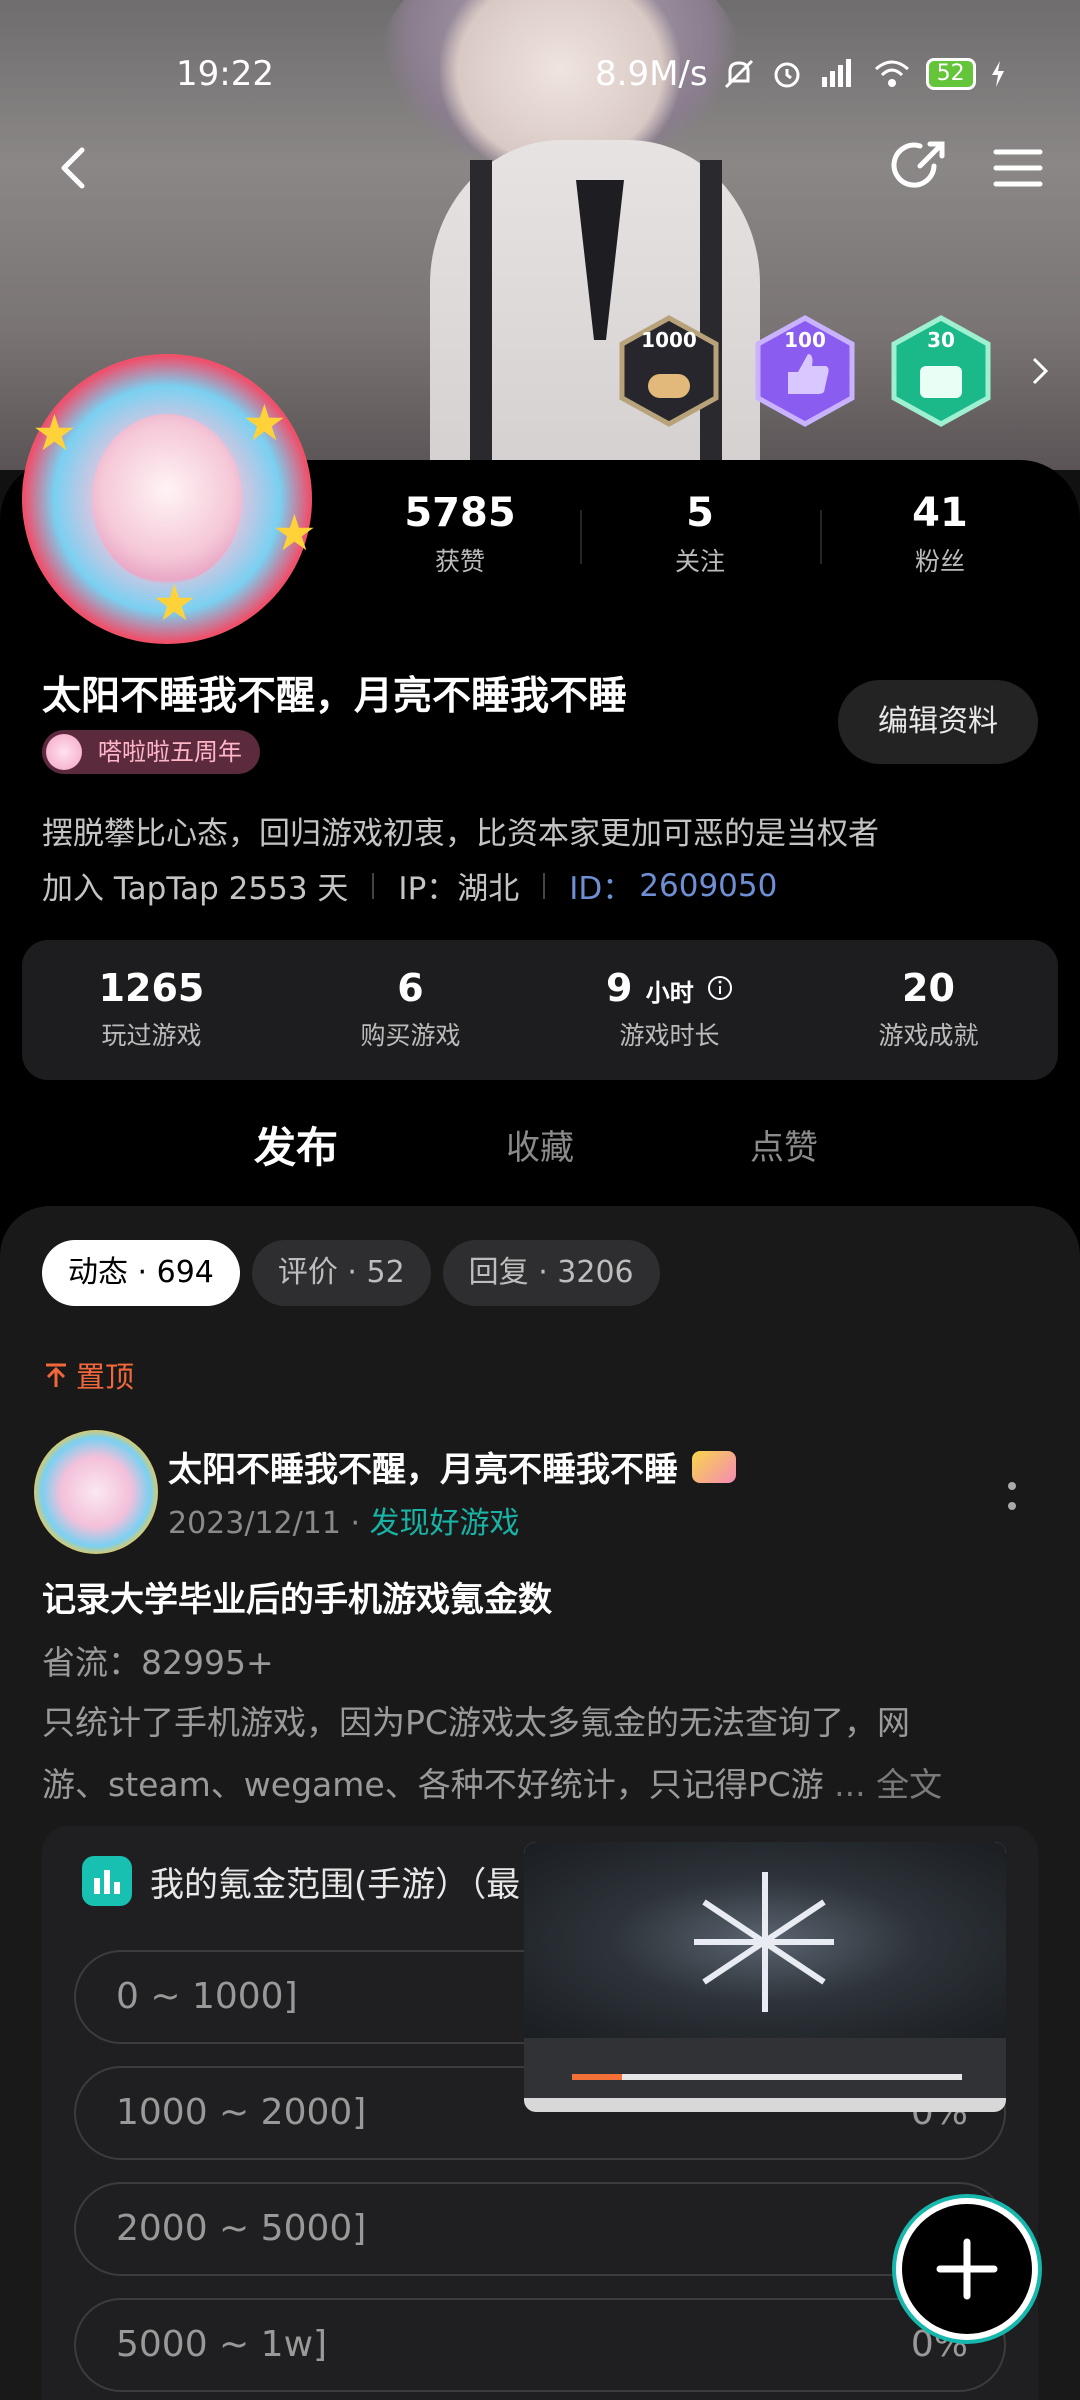 Image resolution: width=1080 pixels, height=2400 pixels. What do you see at coordinates (950, 74) in the screenshot?
I see `battery-indicator: 52` at bounding box center [950, 74].